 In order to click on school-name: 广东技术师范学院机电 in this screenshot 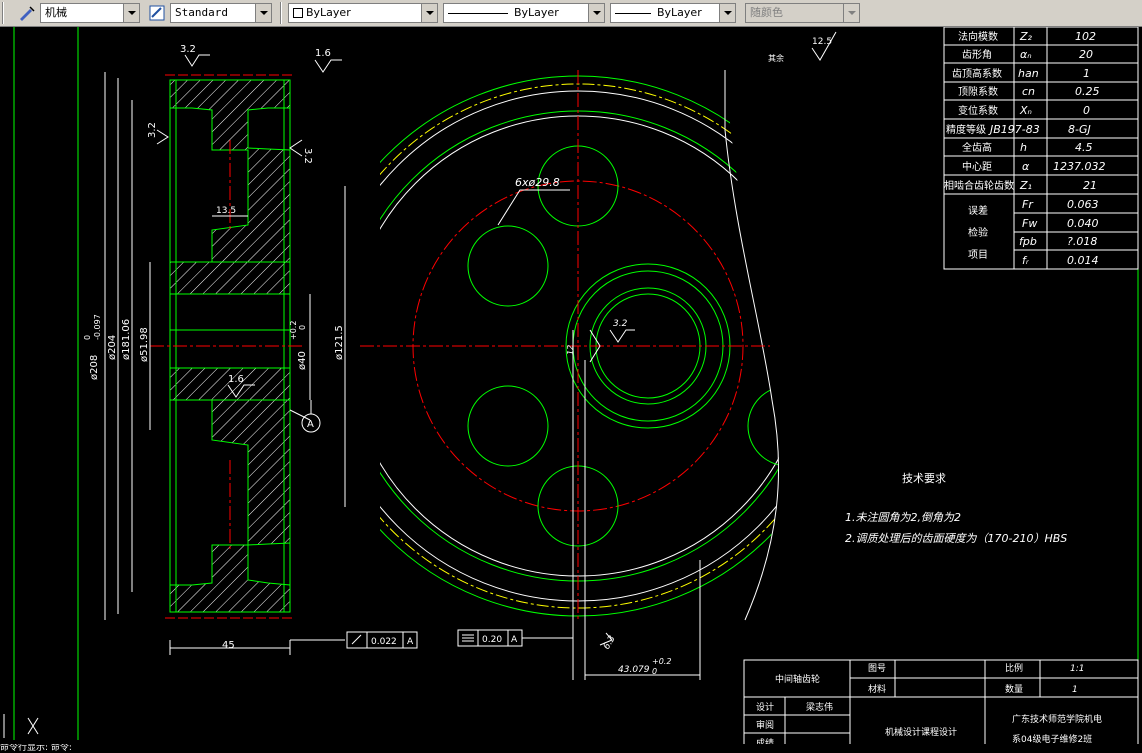, I will do `click(1057, 719)`.